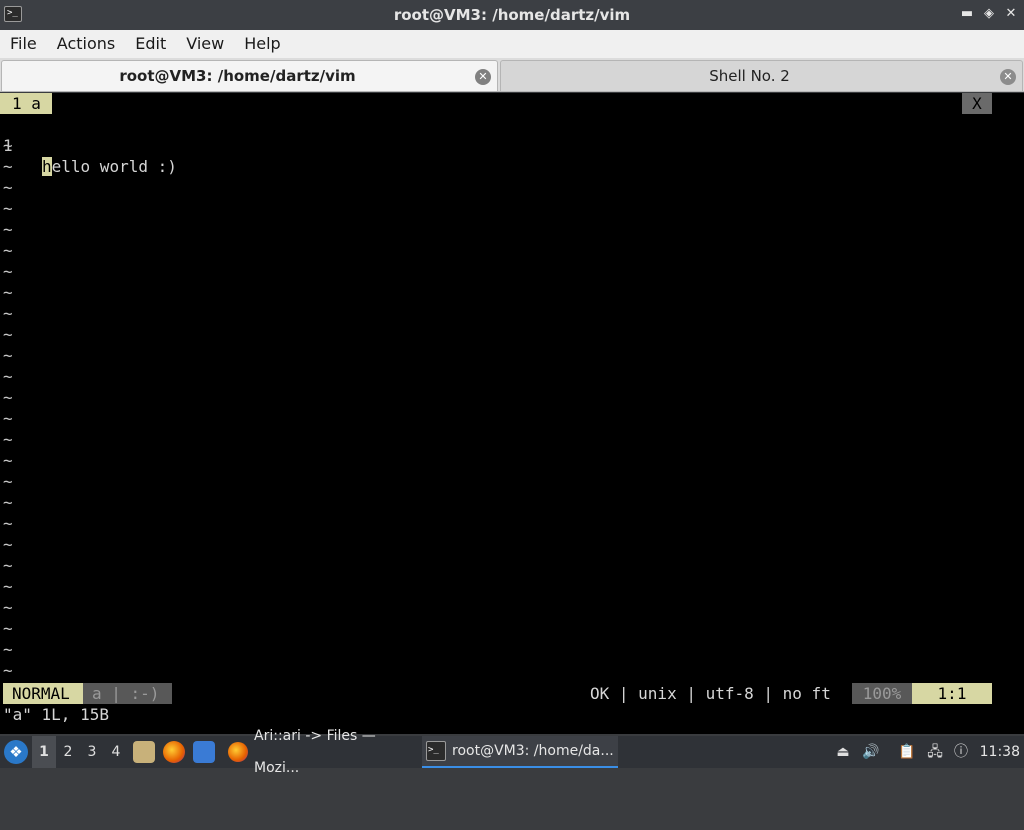  Describe the element at coordinates (989, 14) in the screenshot. I see `maximize-button: ◈` at that location.